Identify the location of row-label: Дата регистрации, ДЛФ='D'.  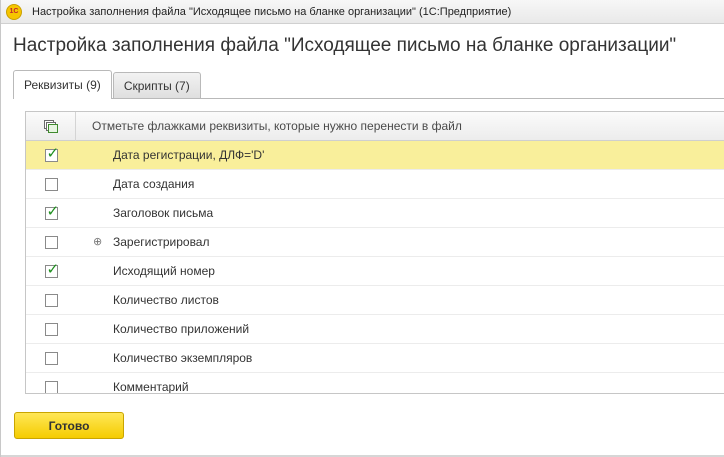
(170, 155).